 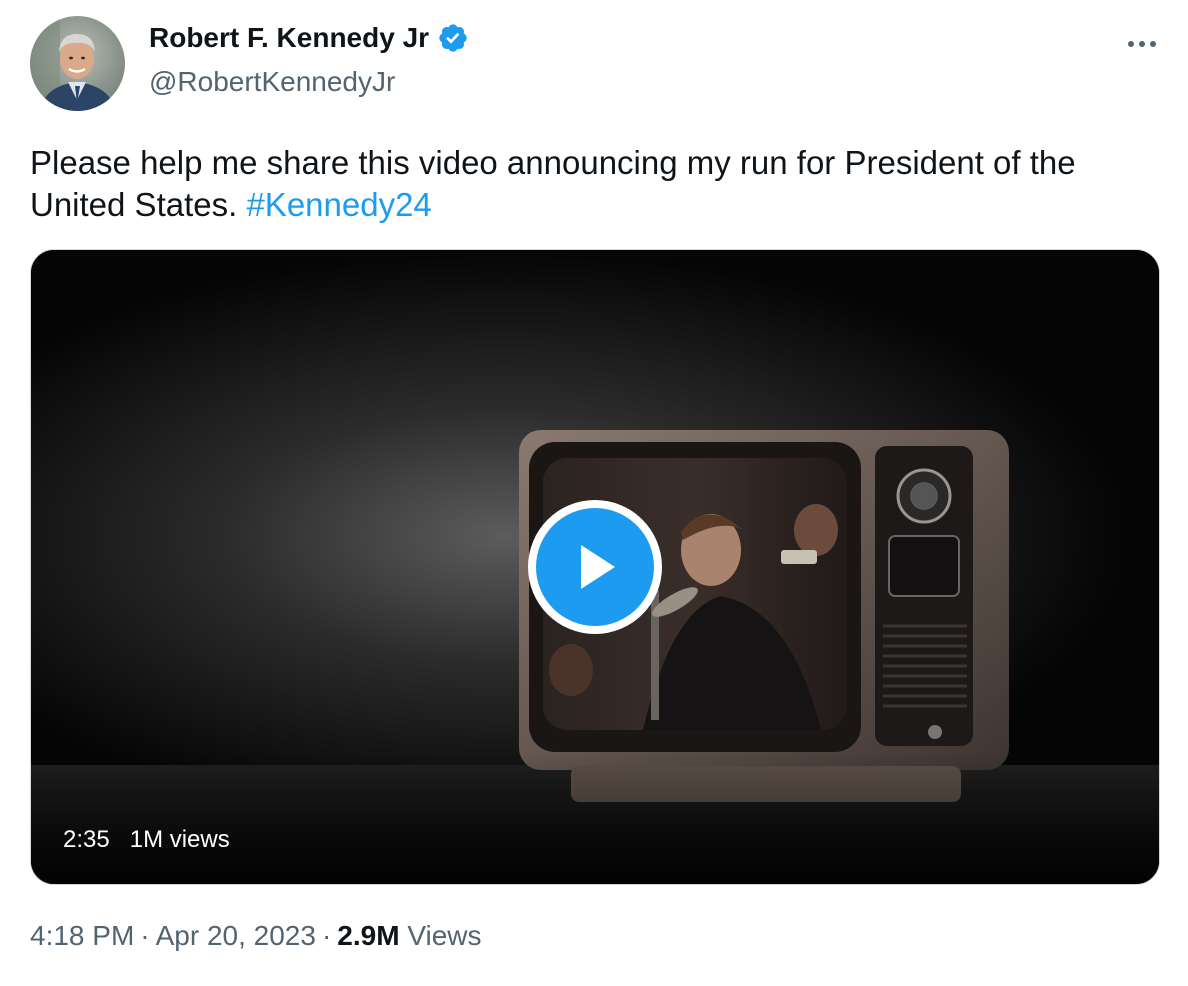 I want to click on author-display-name: Robert F. Kennedy Jr, so click(x=289, y=38).